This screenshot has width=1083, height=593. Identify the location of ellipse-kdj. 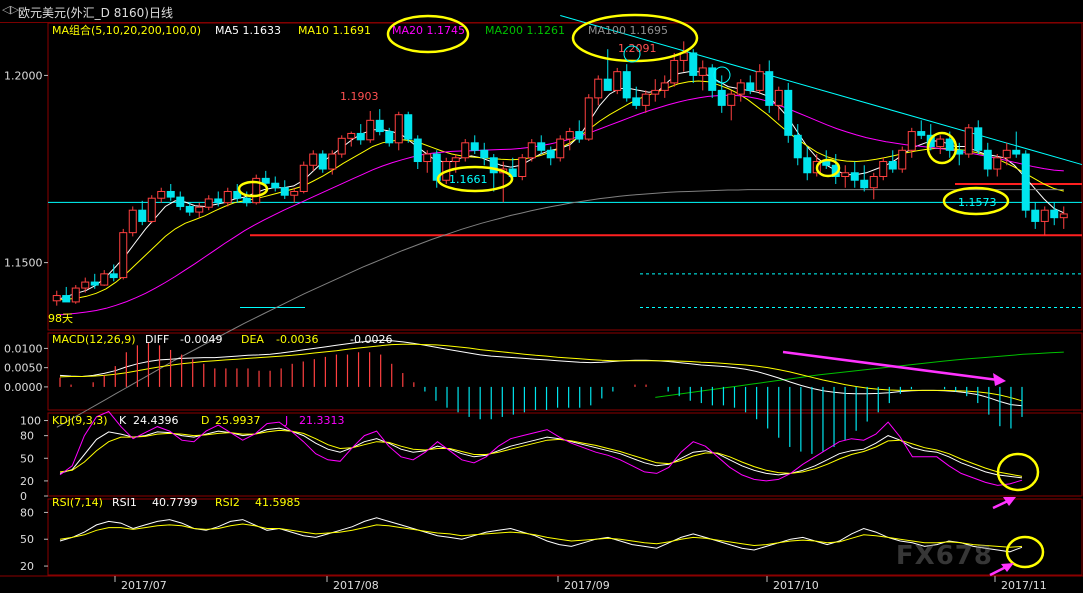
(1018, 472).